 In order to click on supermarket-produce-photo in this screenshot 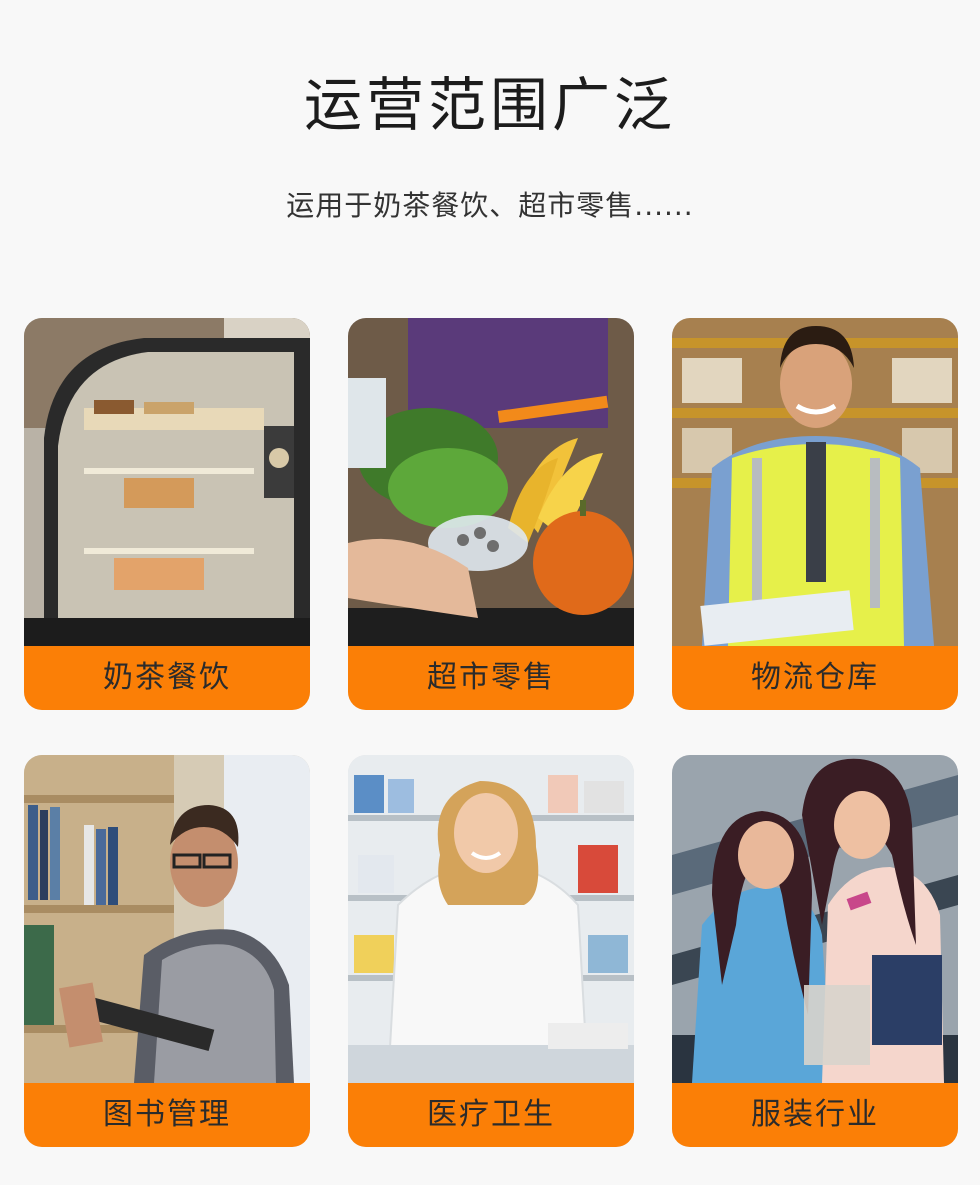, I will do `click(491, 482)`.